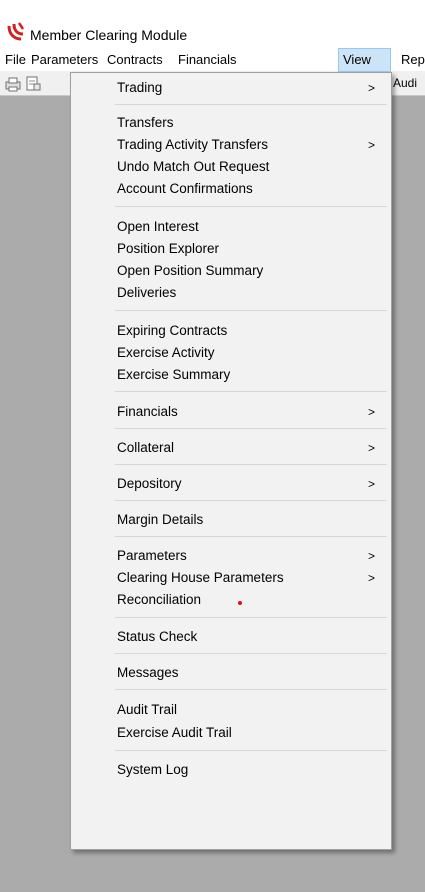 This screenshot has height=892, width=425. What do you see at coordinates (147, 411) in the screenshot?
I see `menu-item-label: Financials` at bounding box center [147, 411].